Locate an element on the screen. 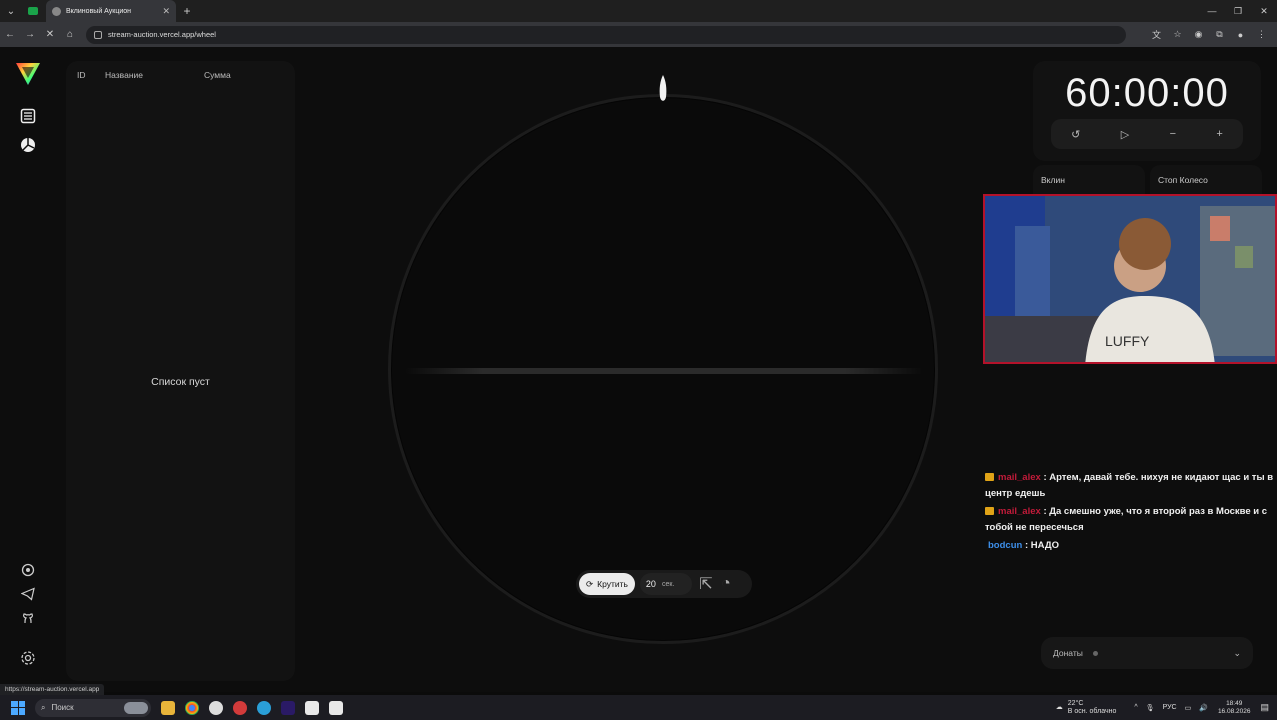 Image resolution: width=1277 pixels, height=720 pixels. bookmark-star-icon: ☆ is located at coordinates (1177, 34).